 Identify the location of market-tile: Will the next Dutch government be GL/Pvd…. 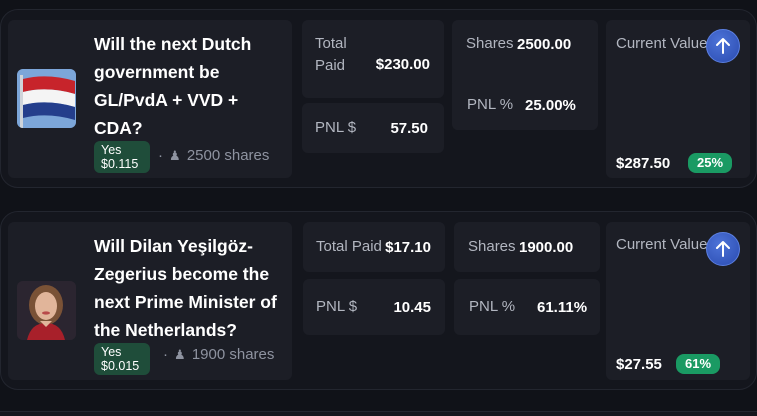
(150, 99).